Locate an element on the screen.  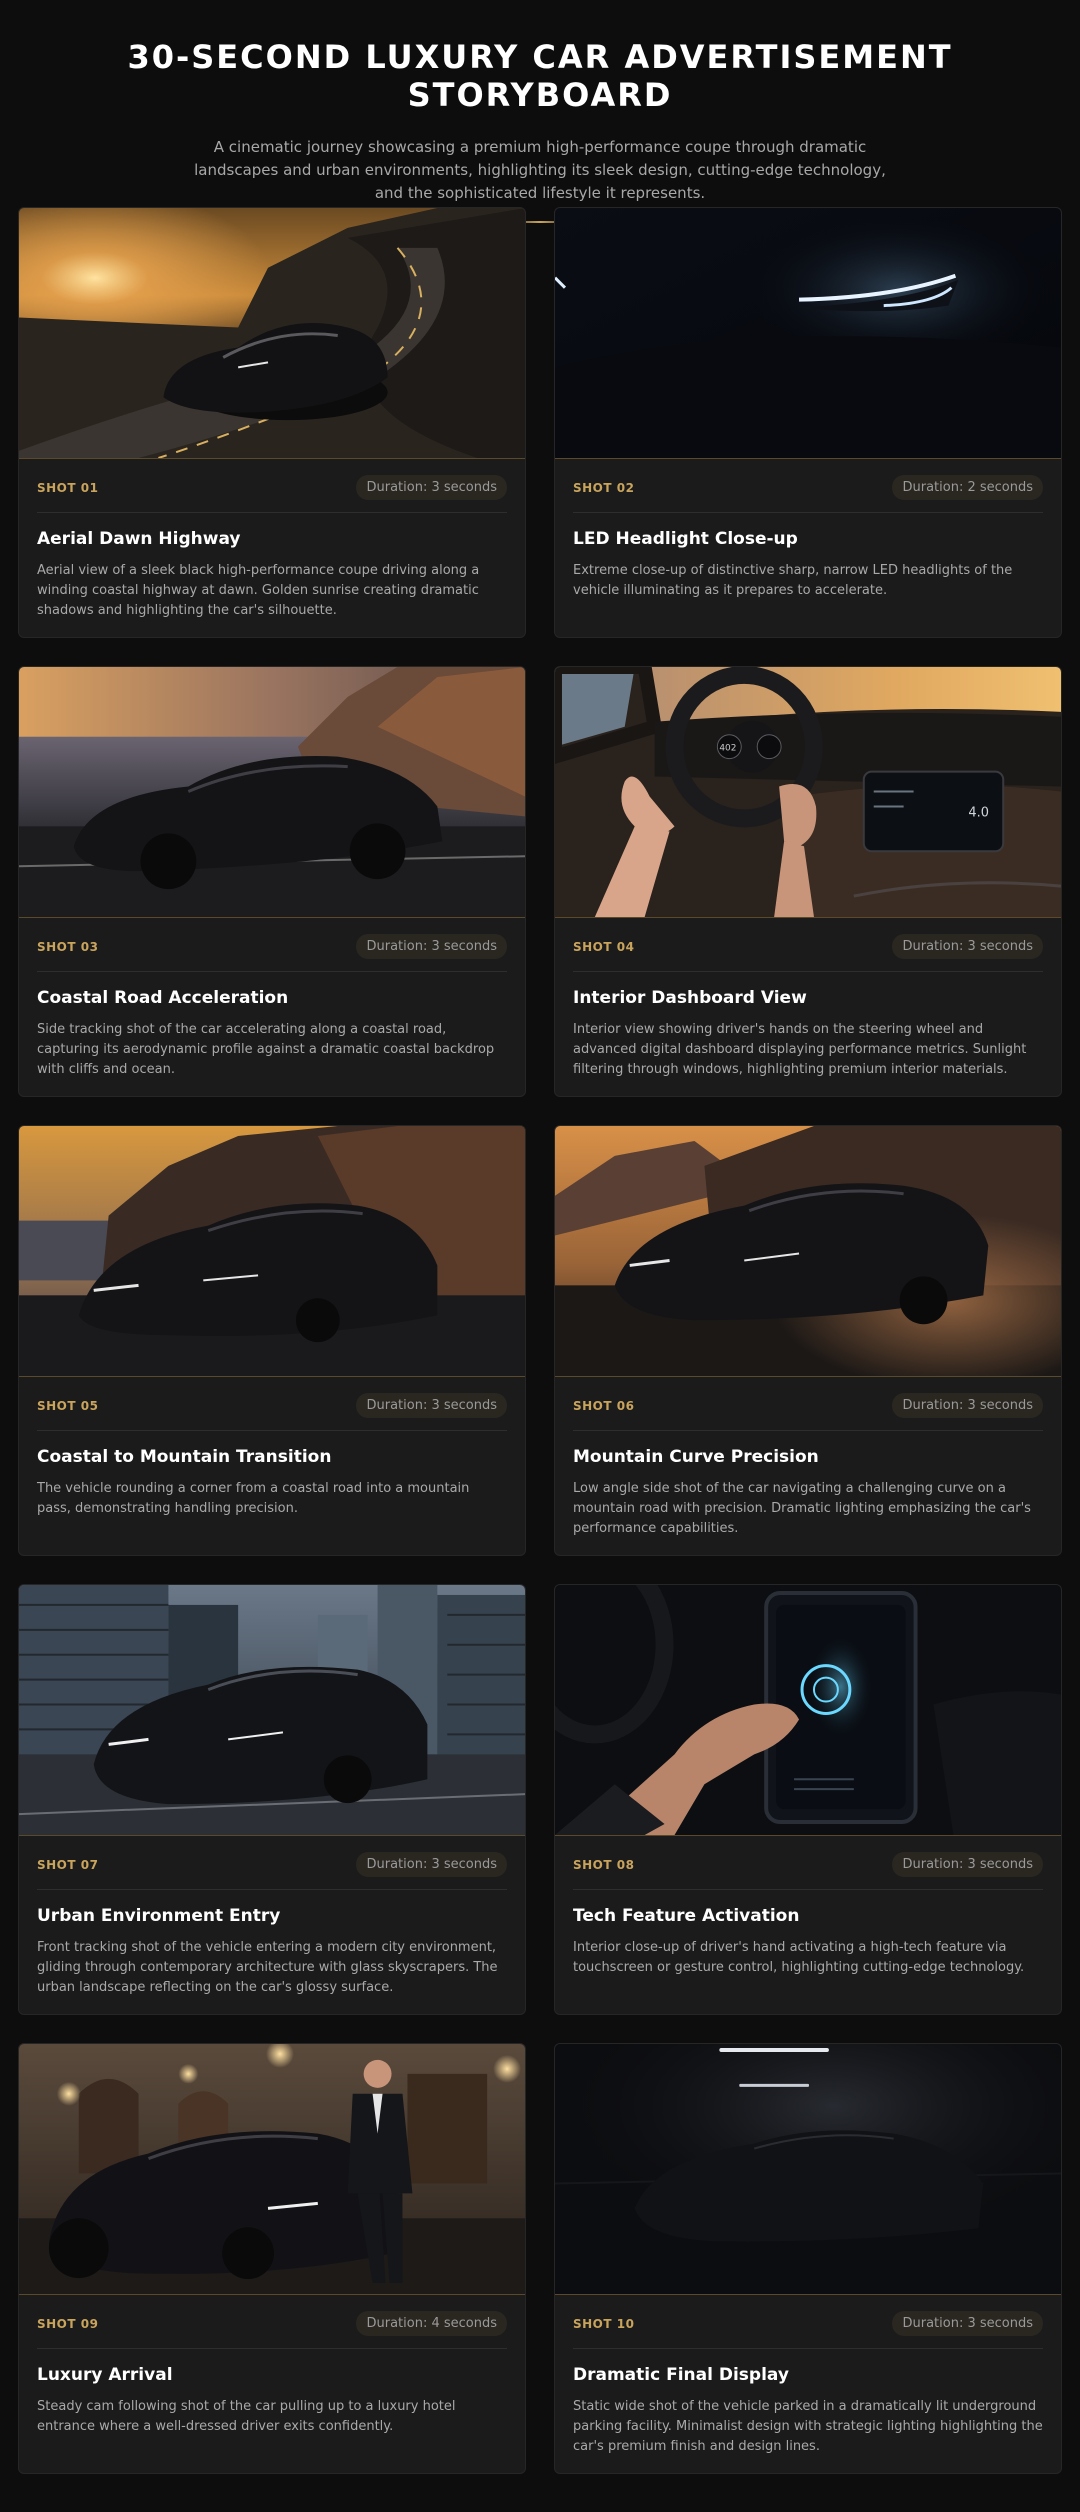
shot-image-coastal-road is located at coordinates (272, 792).